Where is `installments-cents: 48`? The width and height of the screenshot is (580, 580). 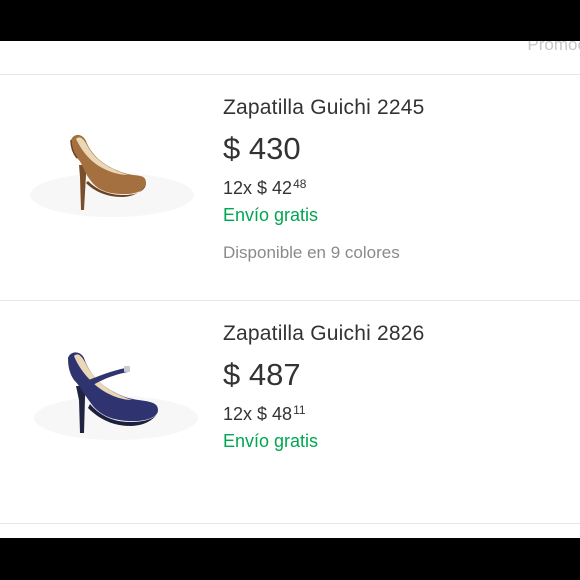
installments-cents: 48 is located at coordinates (300, 184).